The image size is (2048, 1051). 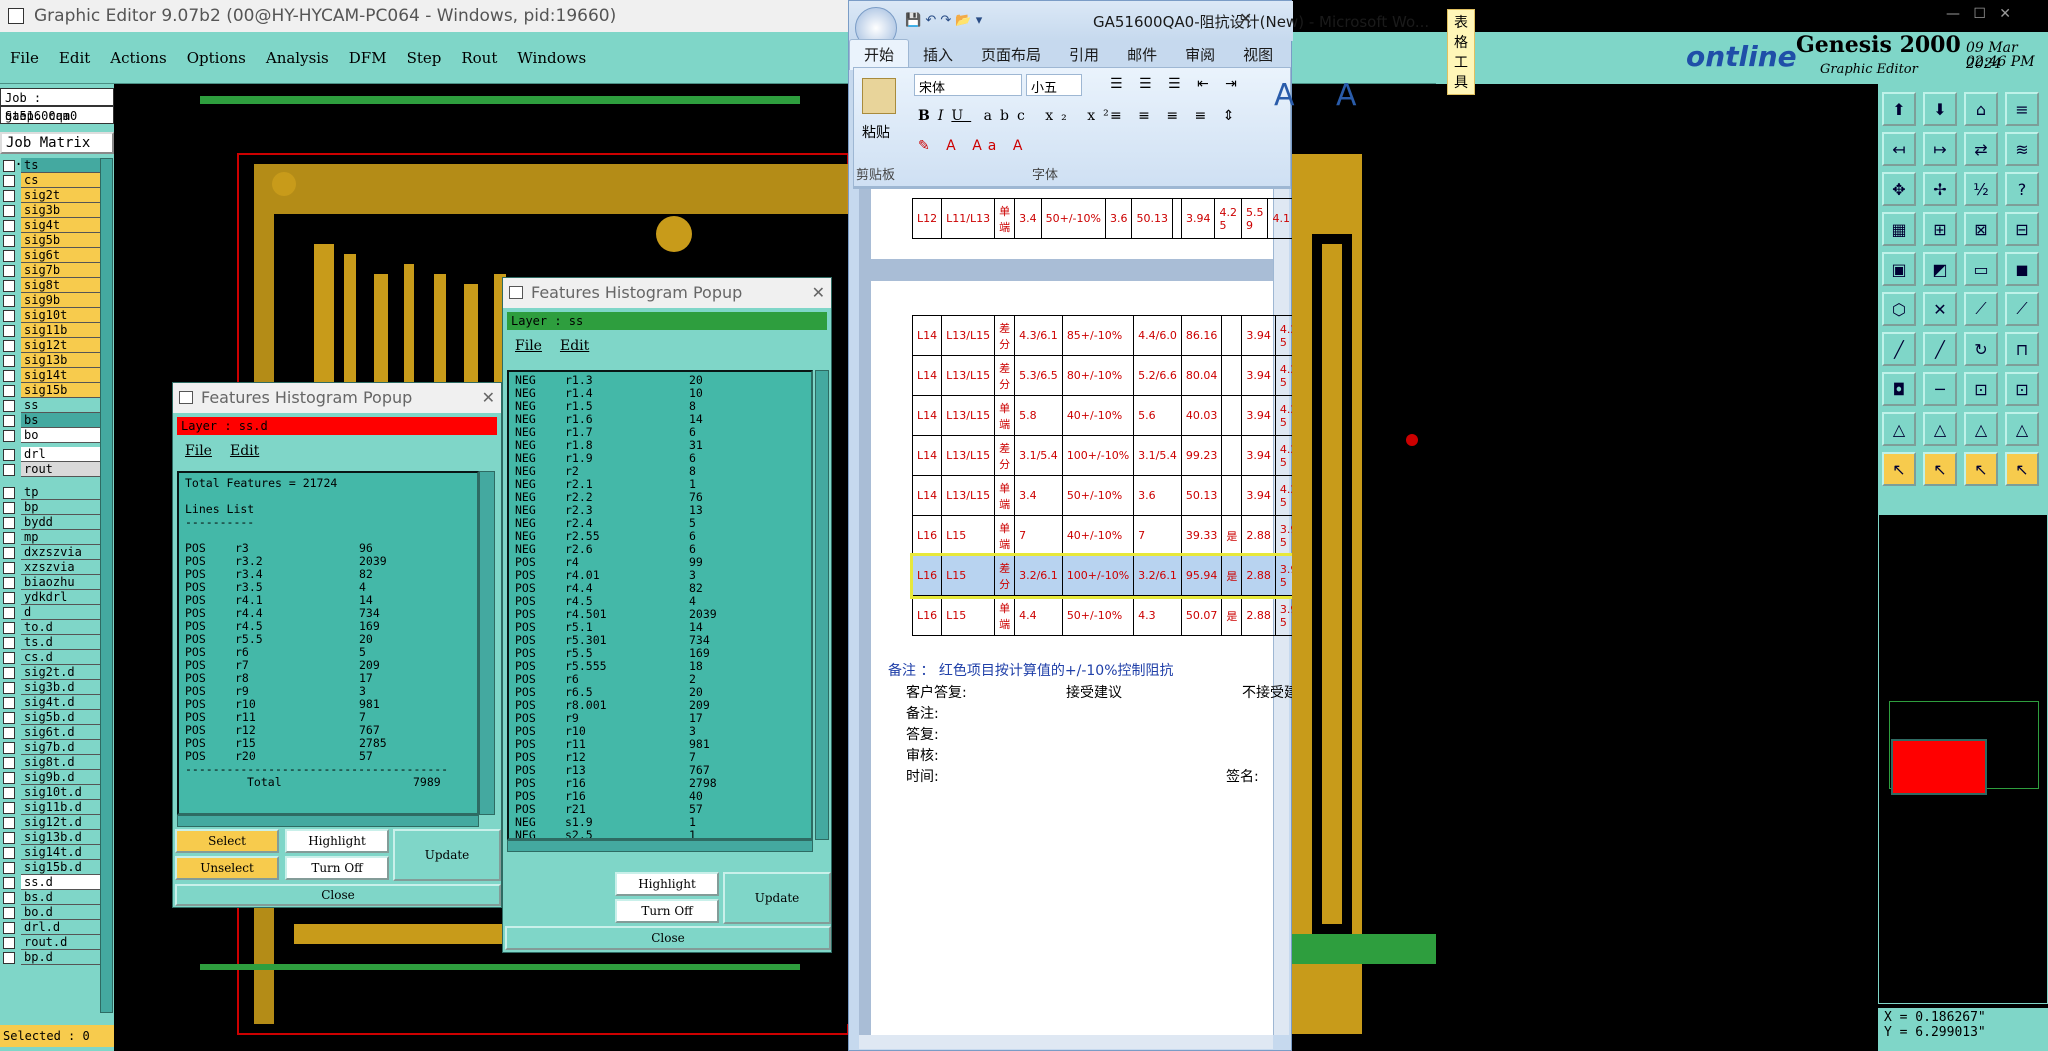 I want to click on font-color-buttons: ✎ A Aa A, so click(x=973, y=146).